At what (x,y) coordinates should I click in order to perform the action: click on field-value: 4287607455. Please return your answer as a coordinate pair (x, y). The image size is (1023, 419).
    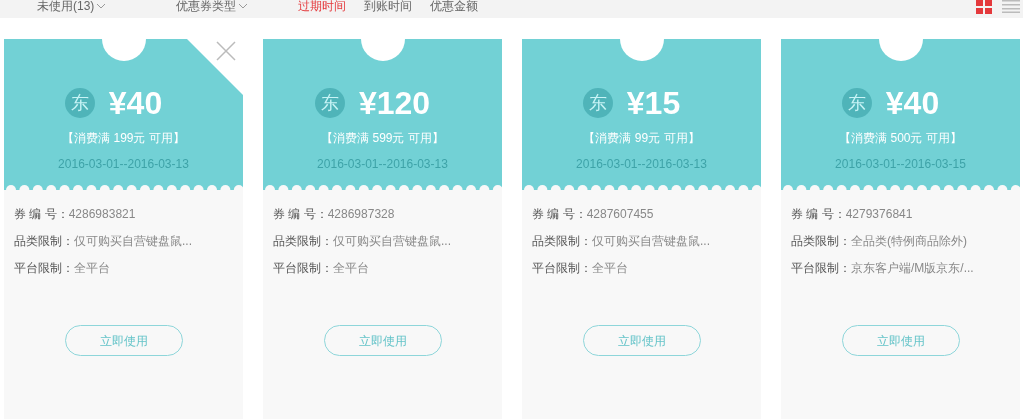
    Looking at the image, I should click on (620, 214).